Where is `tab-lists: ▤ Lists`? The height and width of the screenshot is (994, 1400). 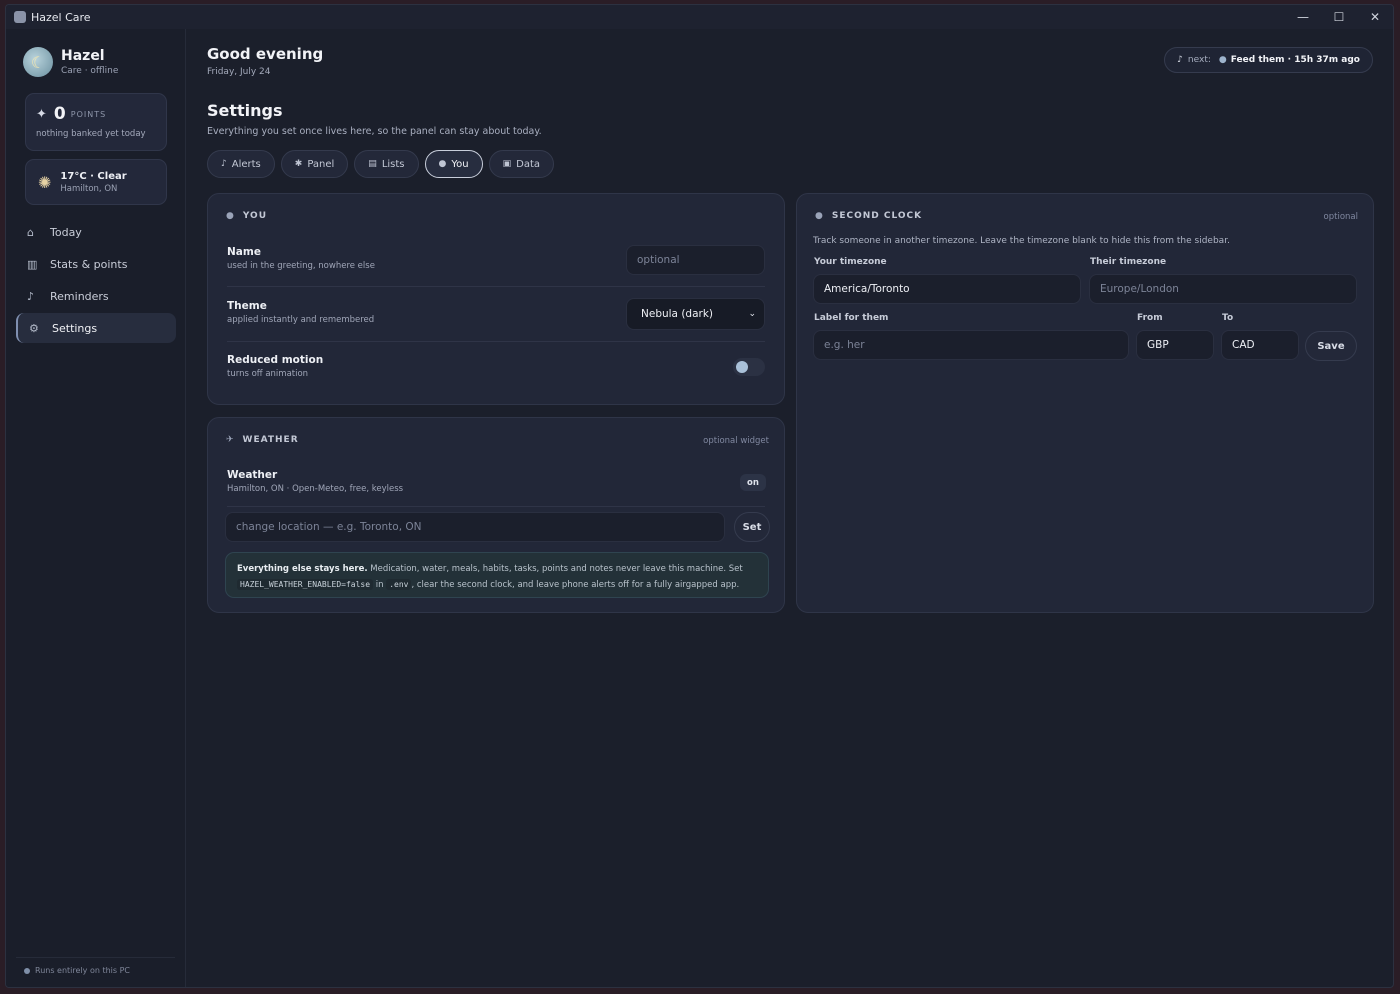
tab-lists: ▤ Lists is located at coordinates (386, 164).